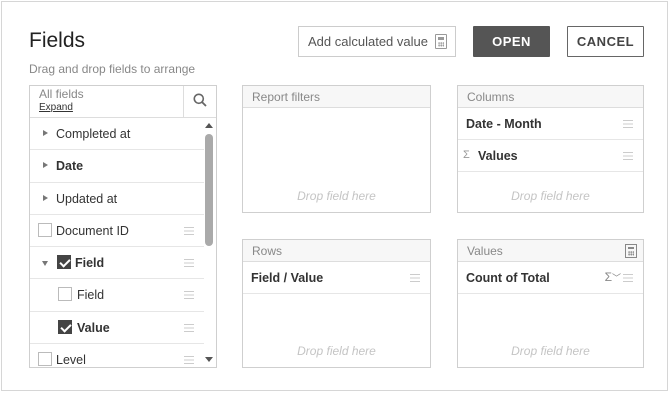  What do you see at coordinates (70, 166) in the screenshot?
I see `field-label: Date` at bounding box center [70, 166].